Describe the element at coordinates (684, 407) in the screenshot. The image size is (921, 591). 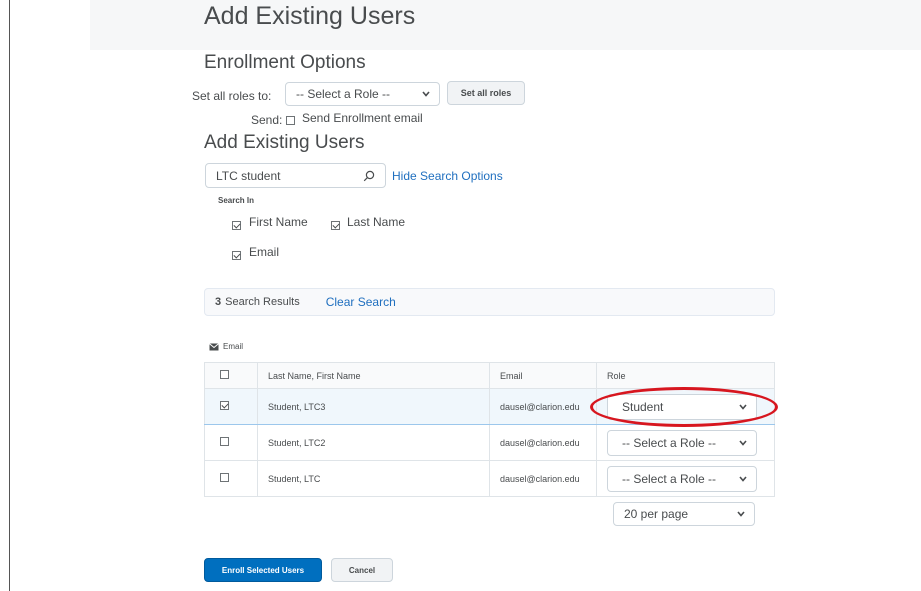
I see `highlight-ellipse` at that location.